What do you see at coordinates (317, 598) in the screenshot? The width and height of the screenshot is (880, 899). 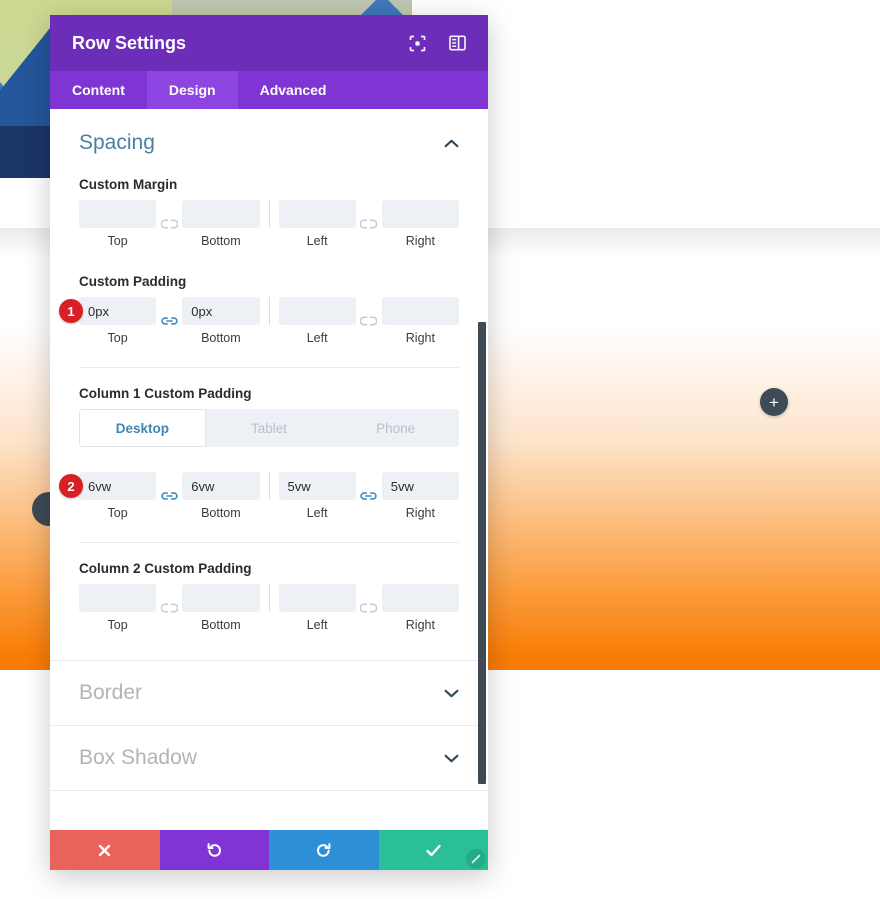 I see `column2-left-input` at bounding box center [317, 598].